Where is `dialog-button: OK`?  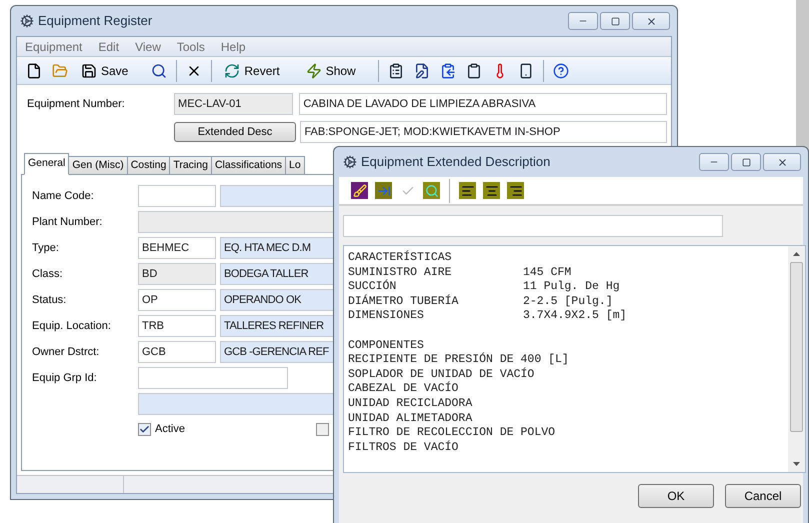
dialog-button: OK is located at coordinates (676, 496).